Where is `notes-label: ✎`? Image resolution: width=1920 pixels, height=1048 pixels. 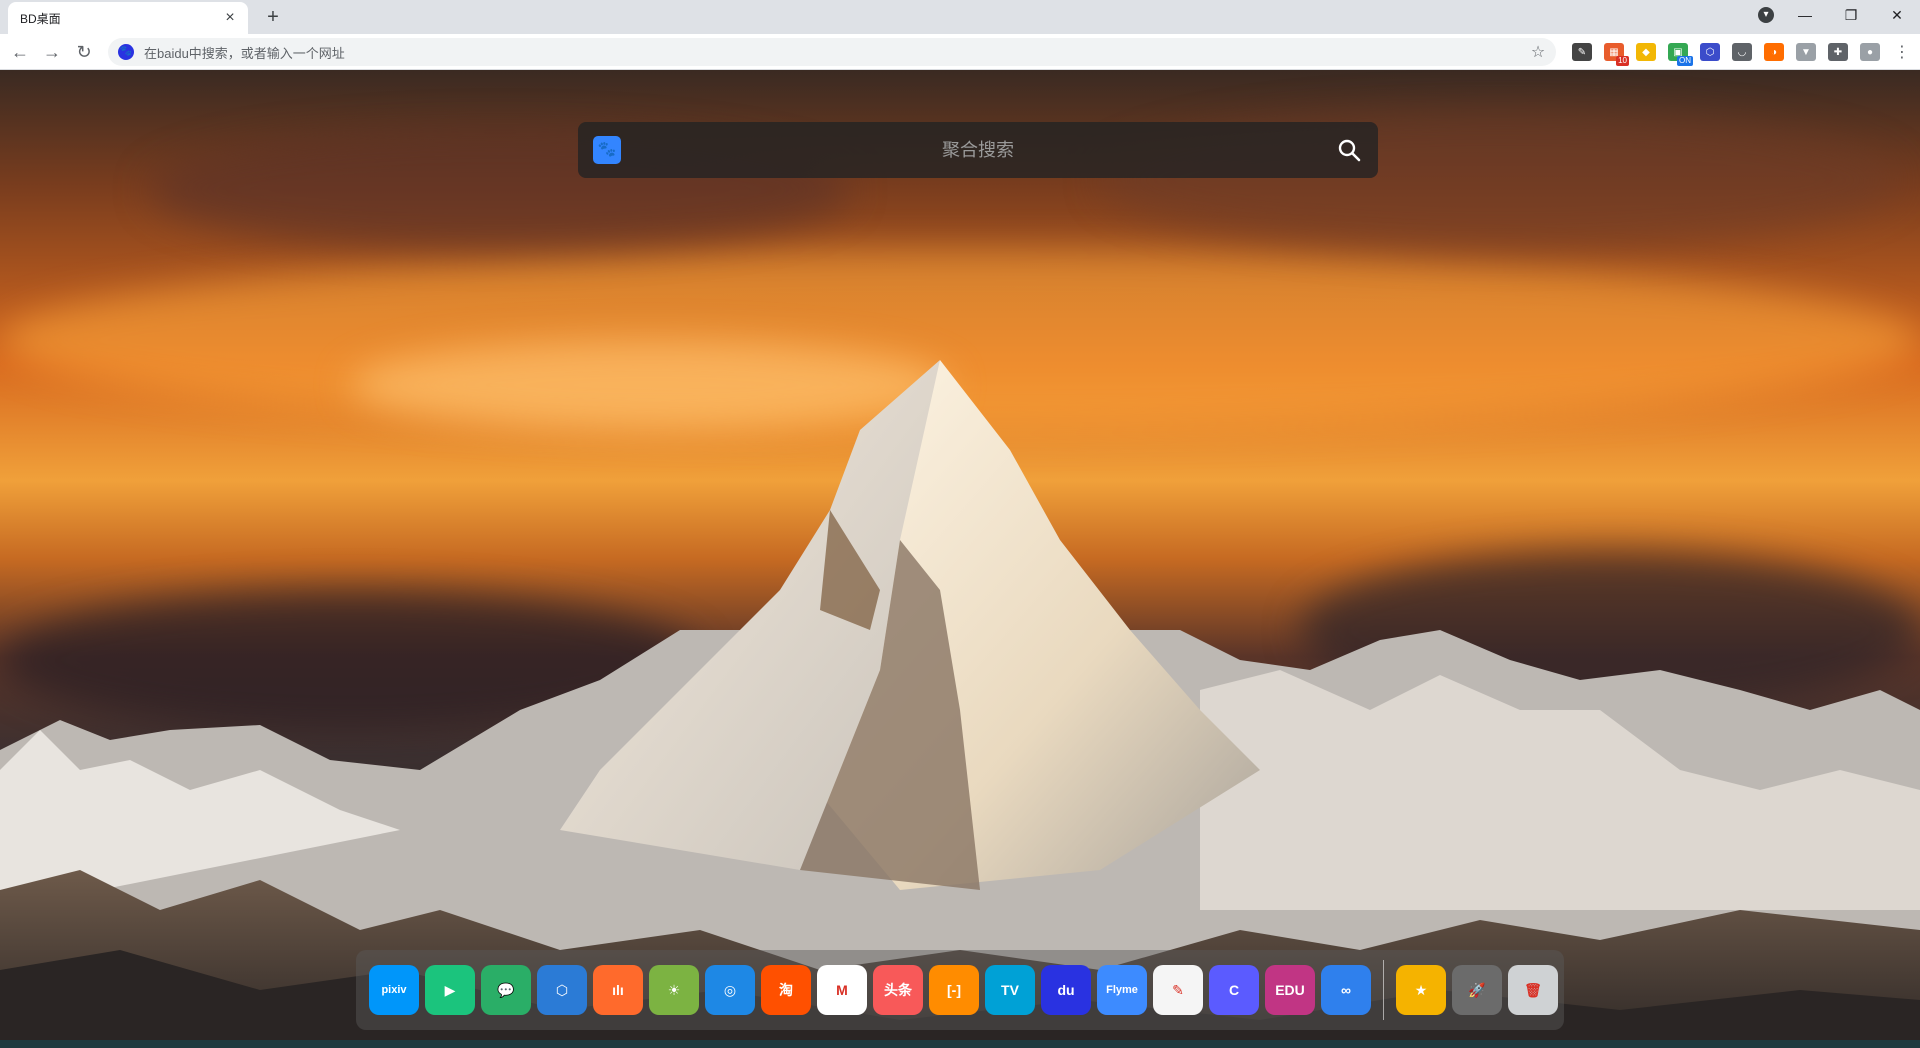
notes-label: ✎ is located at coordinates (1178, 989).